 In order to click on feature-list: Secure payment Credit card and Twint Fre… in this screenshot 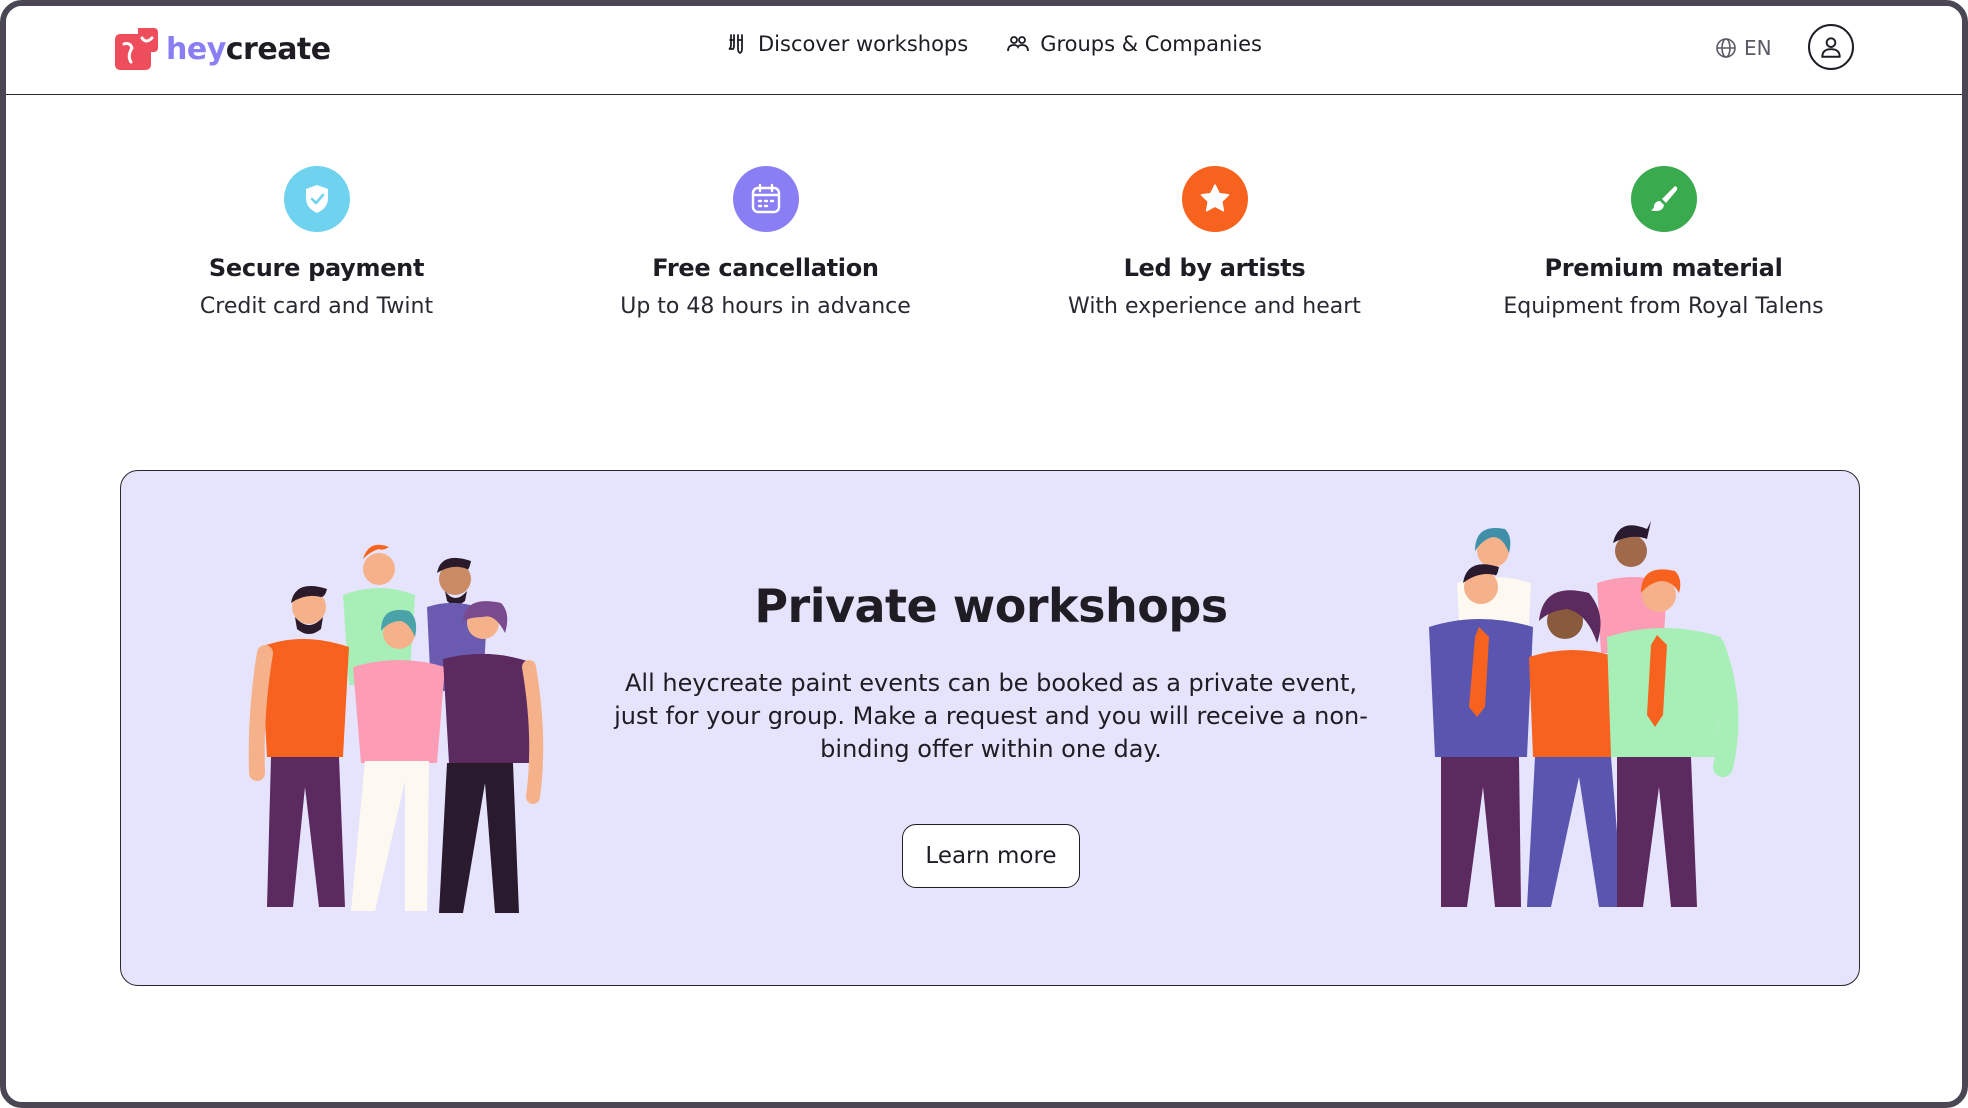, I will do `click(990, 242)`.